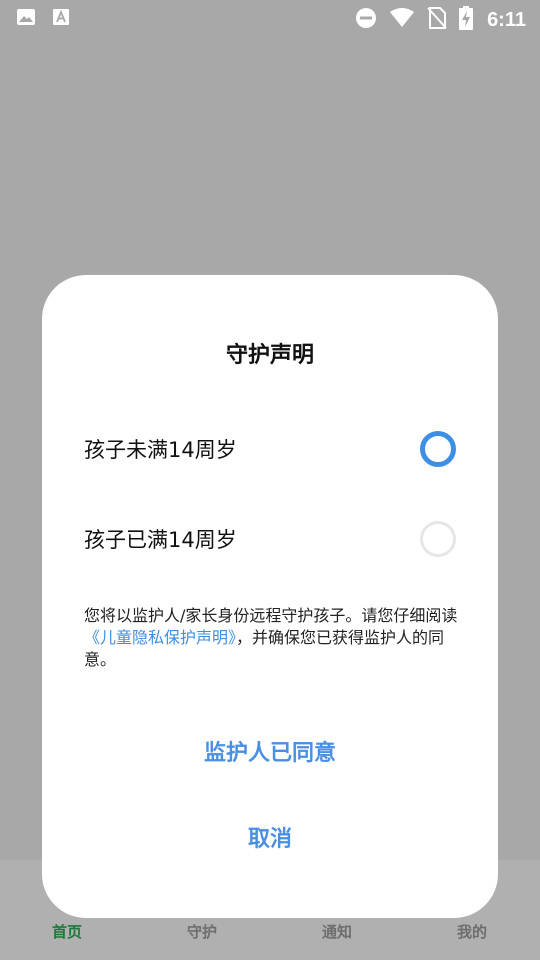 Image resolution: width=540 pixels, height=960 pixels. What do you see at coordinates (366, 20) in the screenshot?
I see `do-not-disturb-icon` at bounding box center [366, 20].